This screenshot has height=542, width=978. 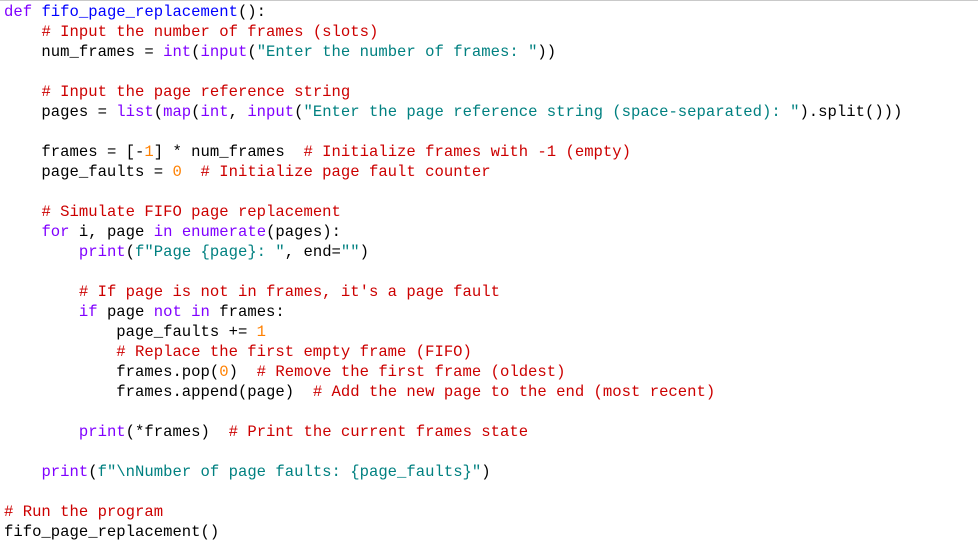 What do you see at coordinates (51, 112) in the screenshot?
I see `code-token: pages` at bounding box center [51, 112].